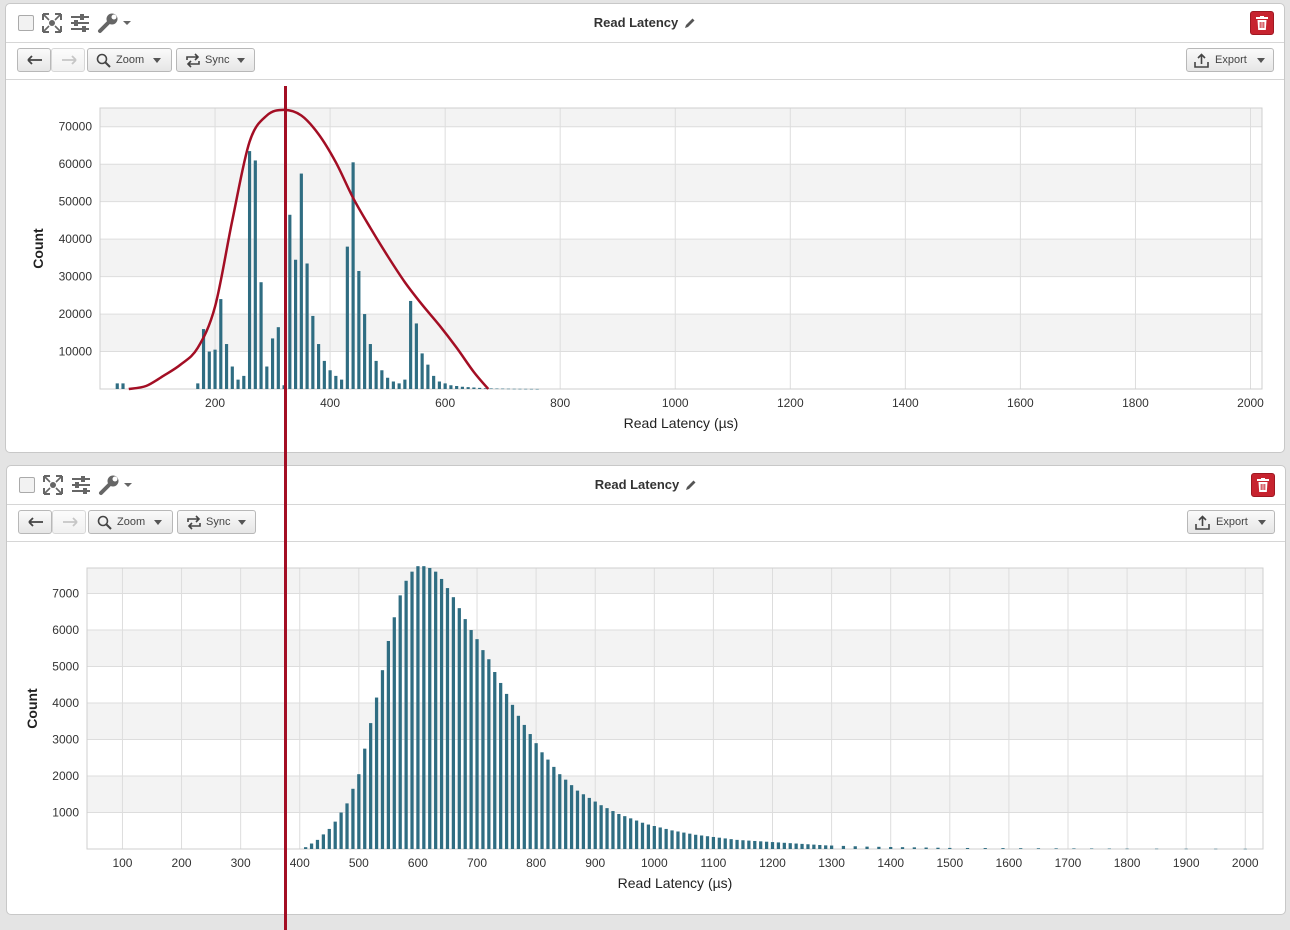 Image resolution: width=1290 pixels, height=930 pixels. What do you see at coordinates (76, 277) in the screenshot?
I see `y-tick-label: 30000` at bounding box center [76, 277].